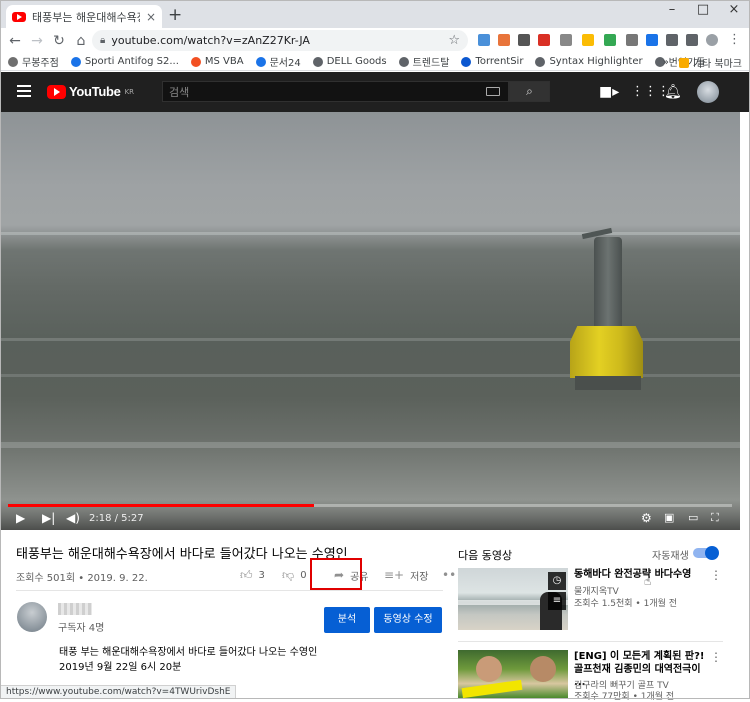  I want to click on save-button: ≡+ 저장, so click(411, 575).